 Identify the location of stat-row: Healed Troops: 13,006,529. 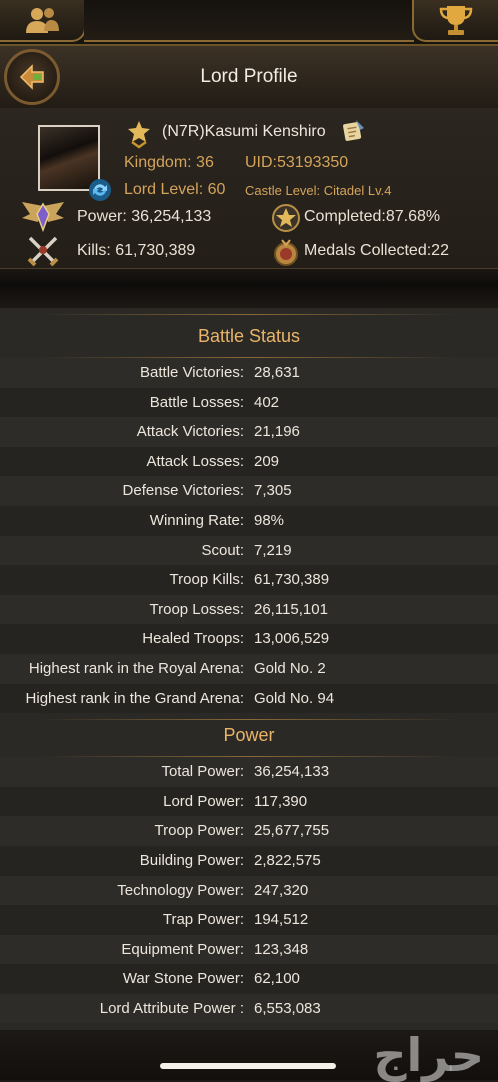
(249, 639).